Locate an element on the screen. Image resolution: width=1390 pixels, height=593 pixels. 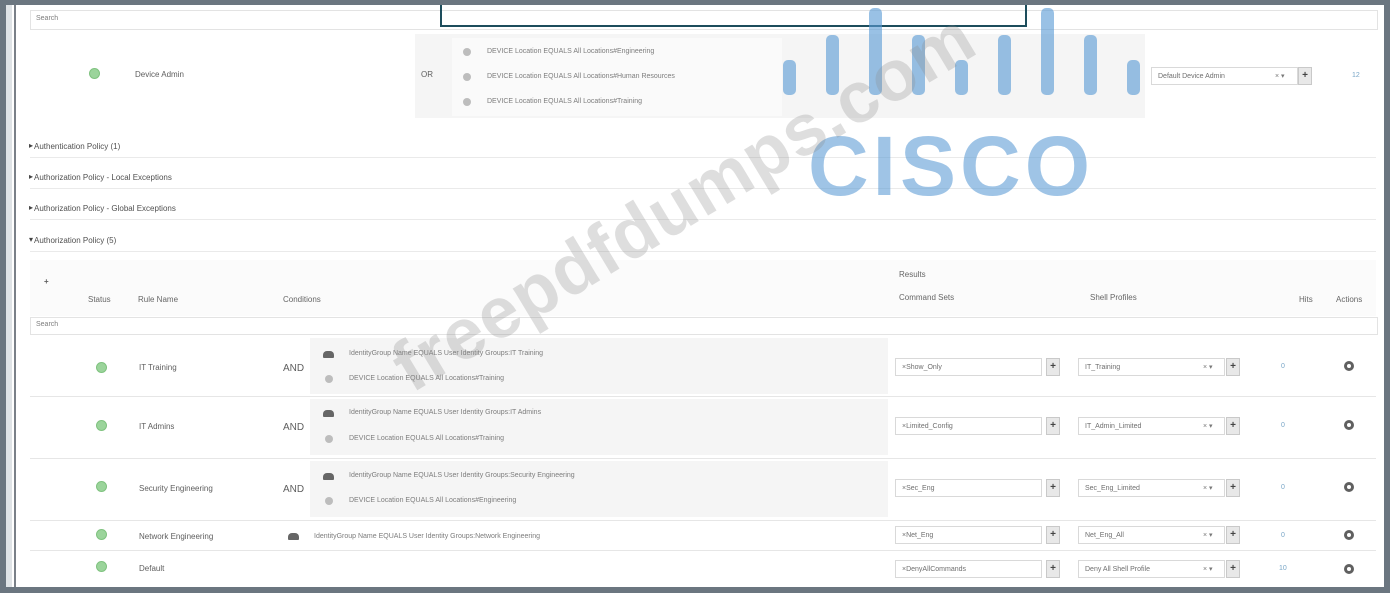
command-set-value: ×Net_Eng is located at coordinates (918, 535).